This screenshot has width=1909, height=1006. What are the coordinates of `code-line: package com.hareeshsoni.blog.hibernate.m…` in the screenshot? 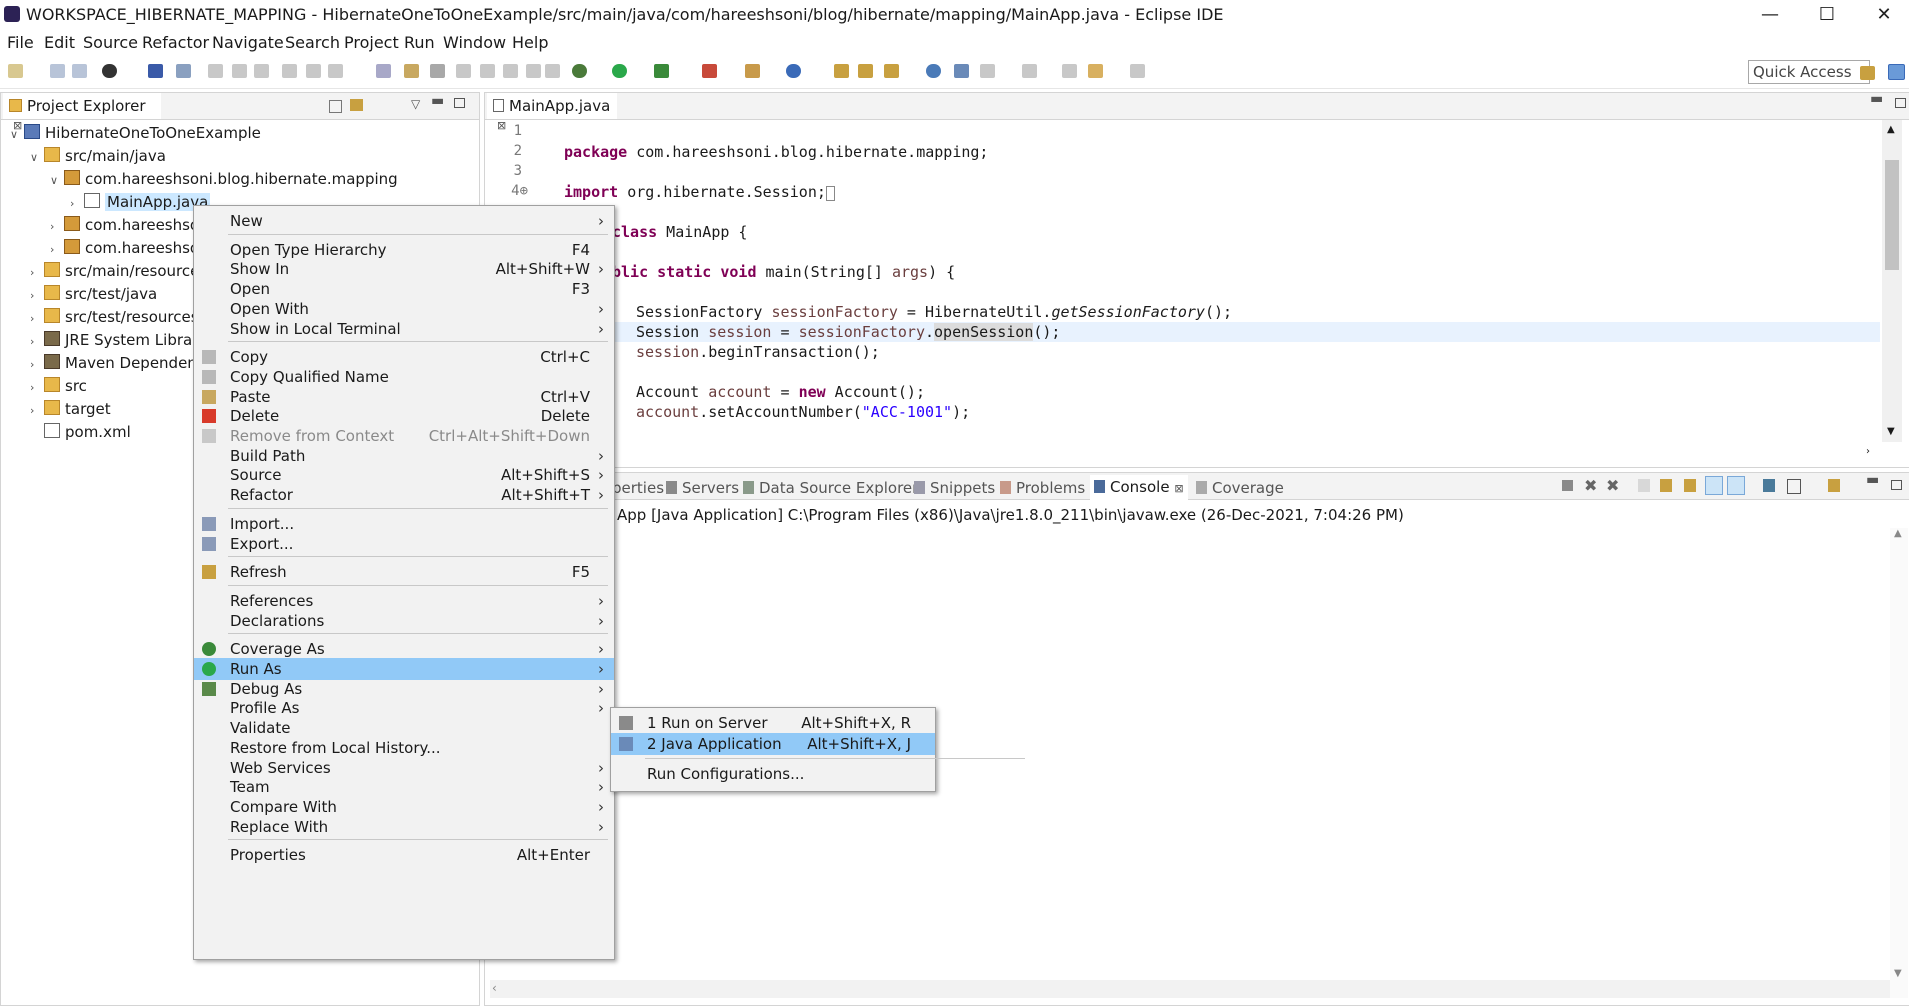 It's located at (776, 152).